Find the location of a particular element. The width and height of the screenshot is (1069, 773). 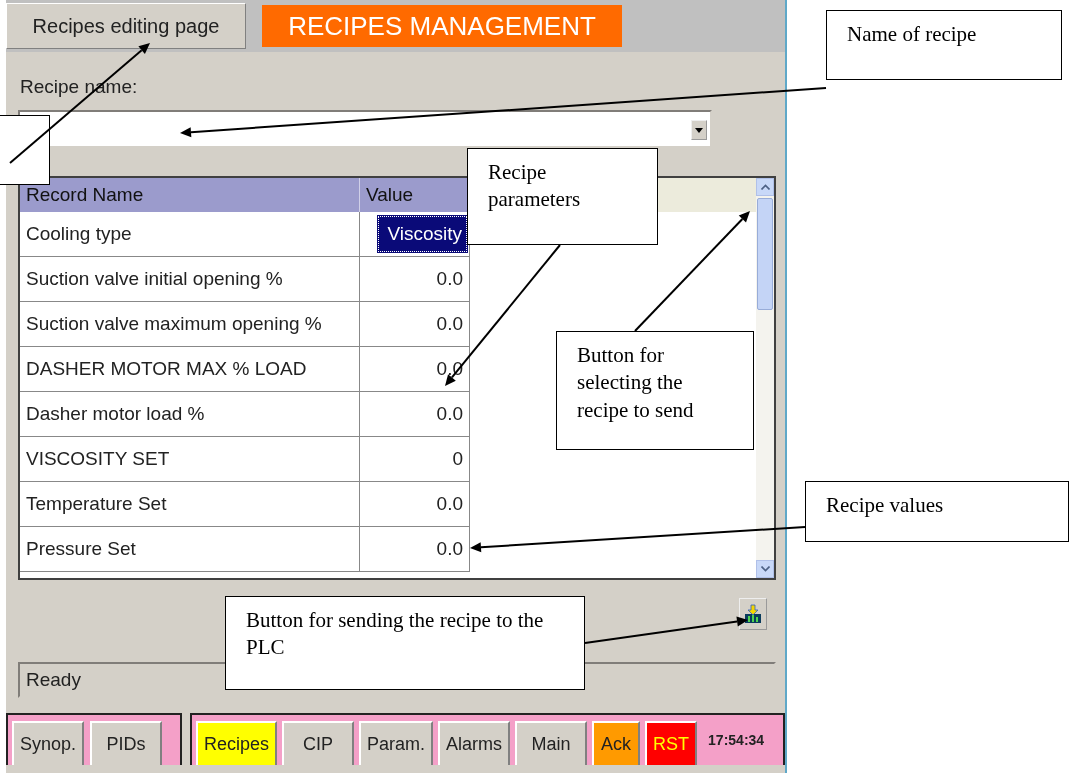

scroll-down-button is located at coordinates (765, 569).